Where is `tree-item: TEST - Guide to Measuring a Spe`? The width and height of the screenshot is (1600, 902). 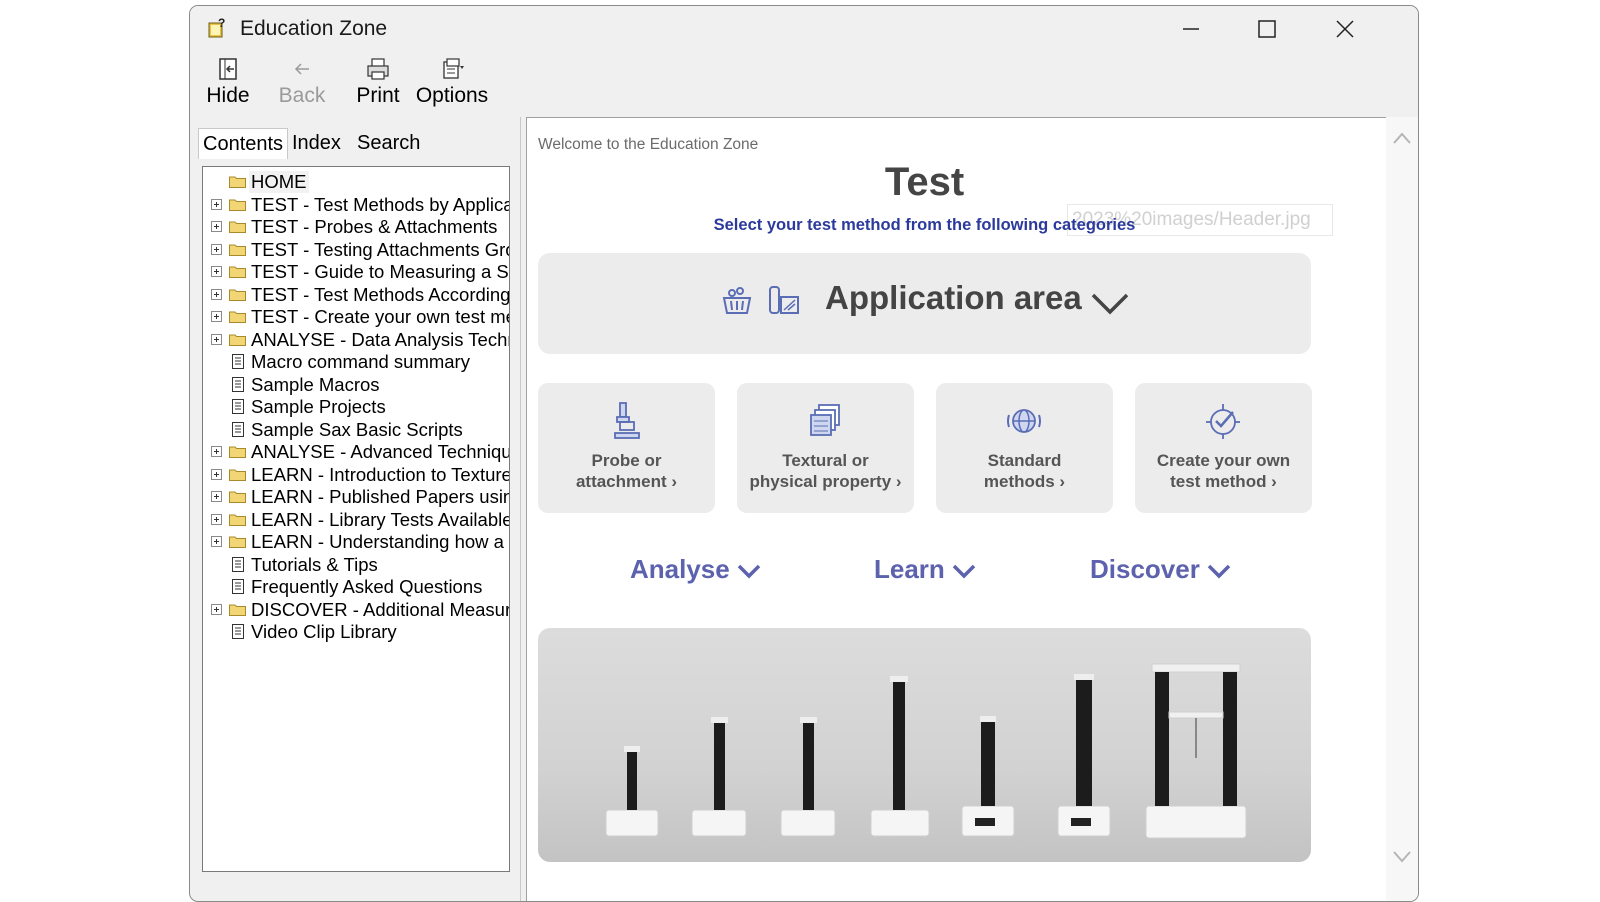
tree-item: TEST - Guide to Measuring a Spe is located at coordinates (356, 272).